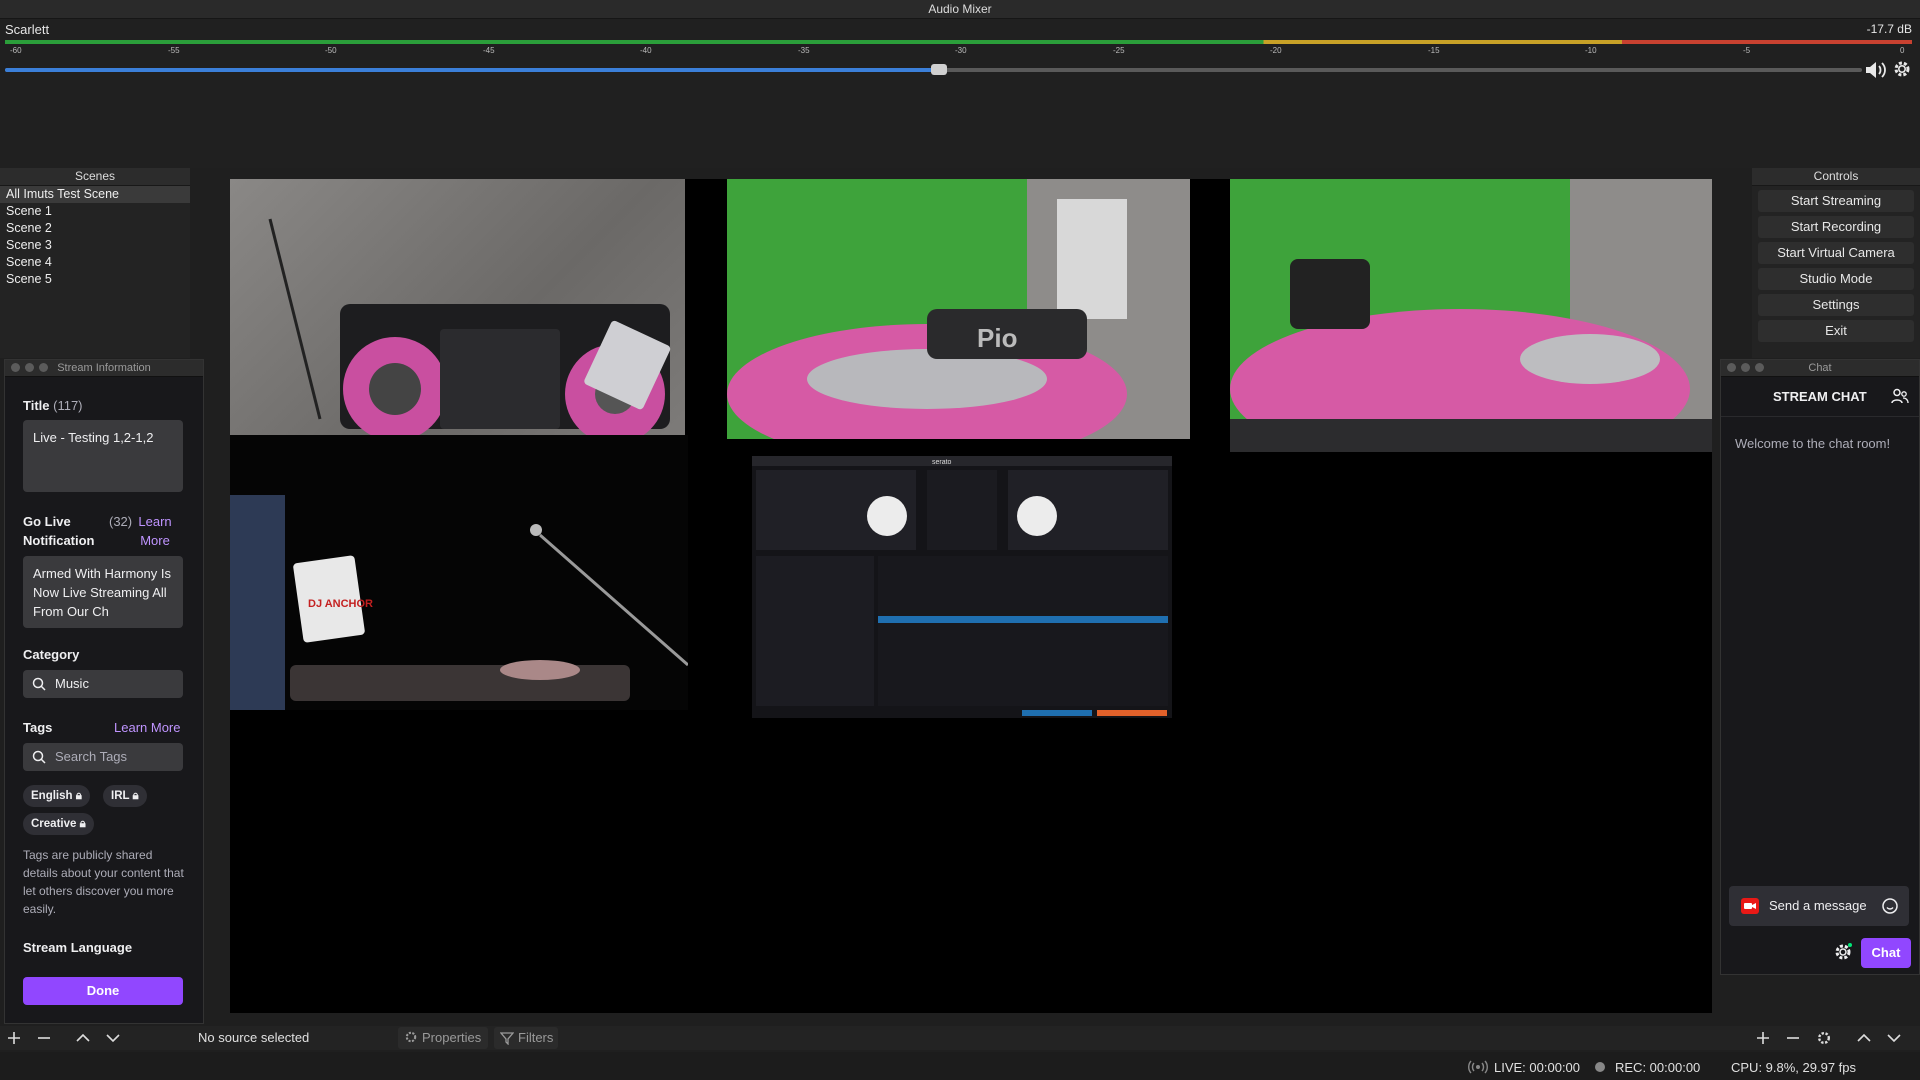 The image size is (1920, 1080). I want to click on settings-button: Settings, so click(1836, 305).